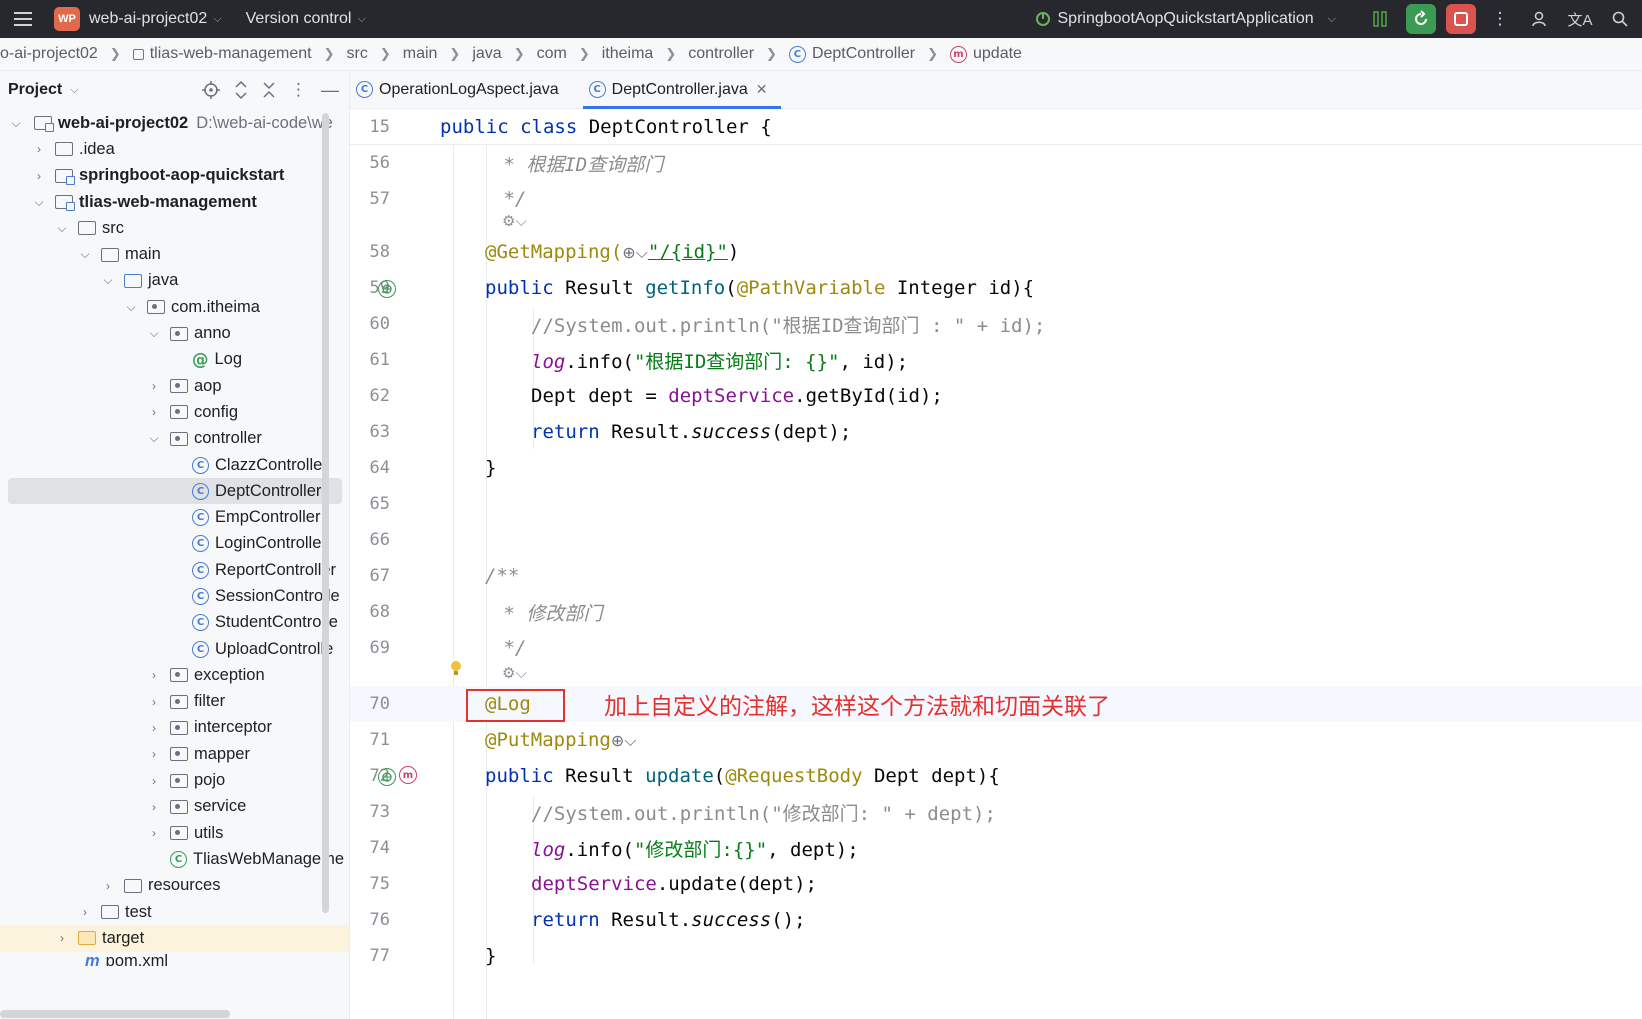 The width and height of the screenshot is (1642, 1019). I want to click on tree-item-mapper: › mapper, so click(174, 754).